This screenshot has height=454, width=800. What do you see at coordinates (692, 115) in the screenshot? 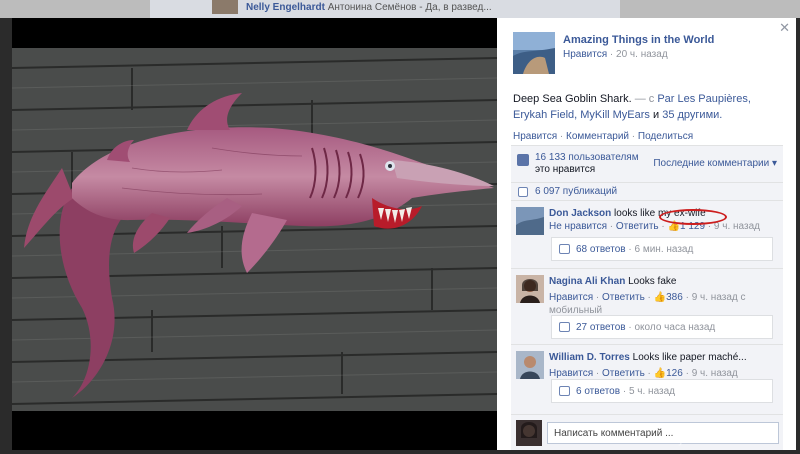
I see `tagged-others-link: 35 другими.` at bounding box center [692, 115].